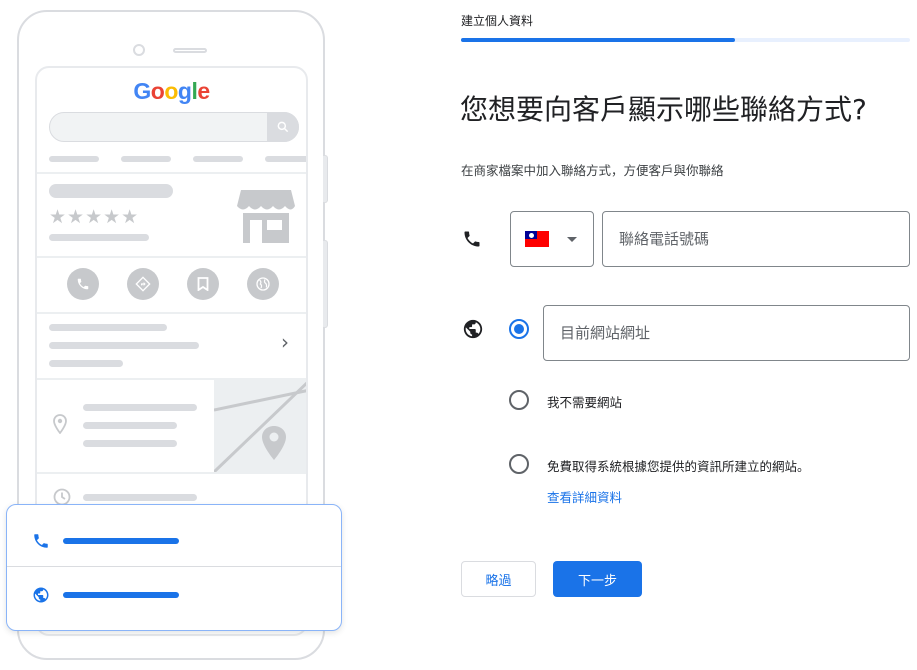  I want to click on radio-free-website, so click(519, 464).